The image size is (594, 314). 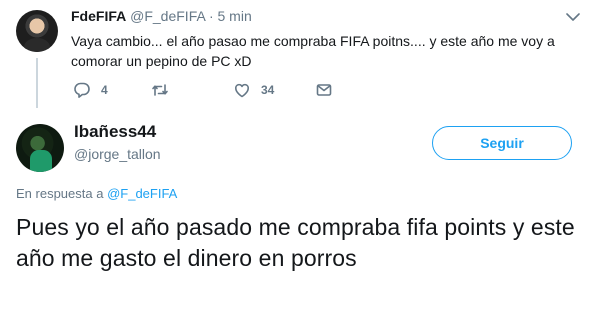 I want to click on chevron-down-icon, so click(x=573, y=17).